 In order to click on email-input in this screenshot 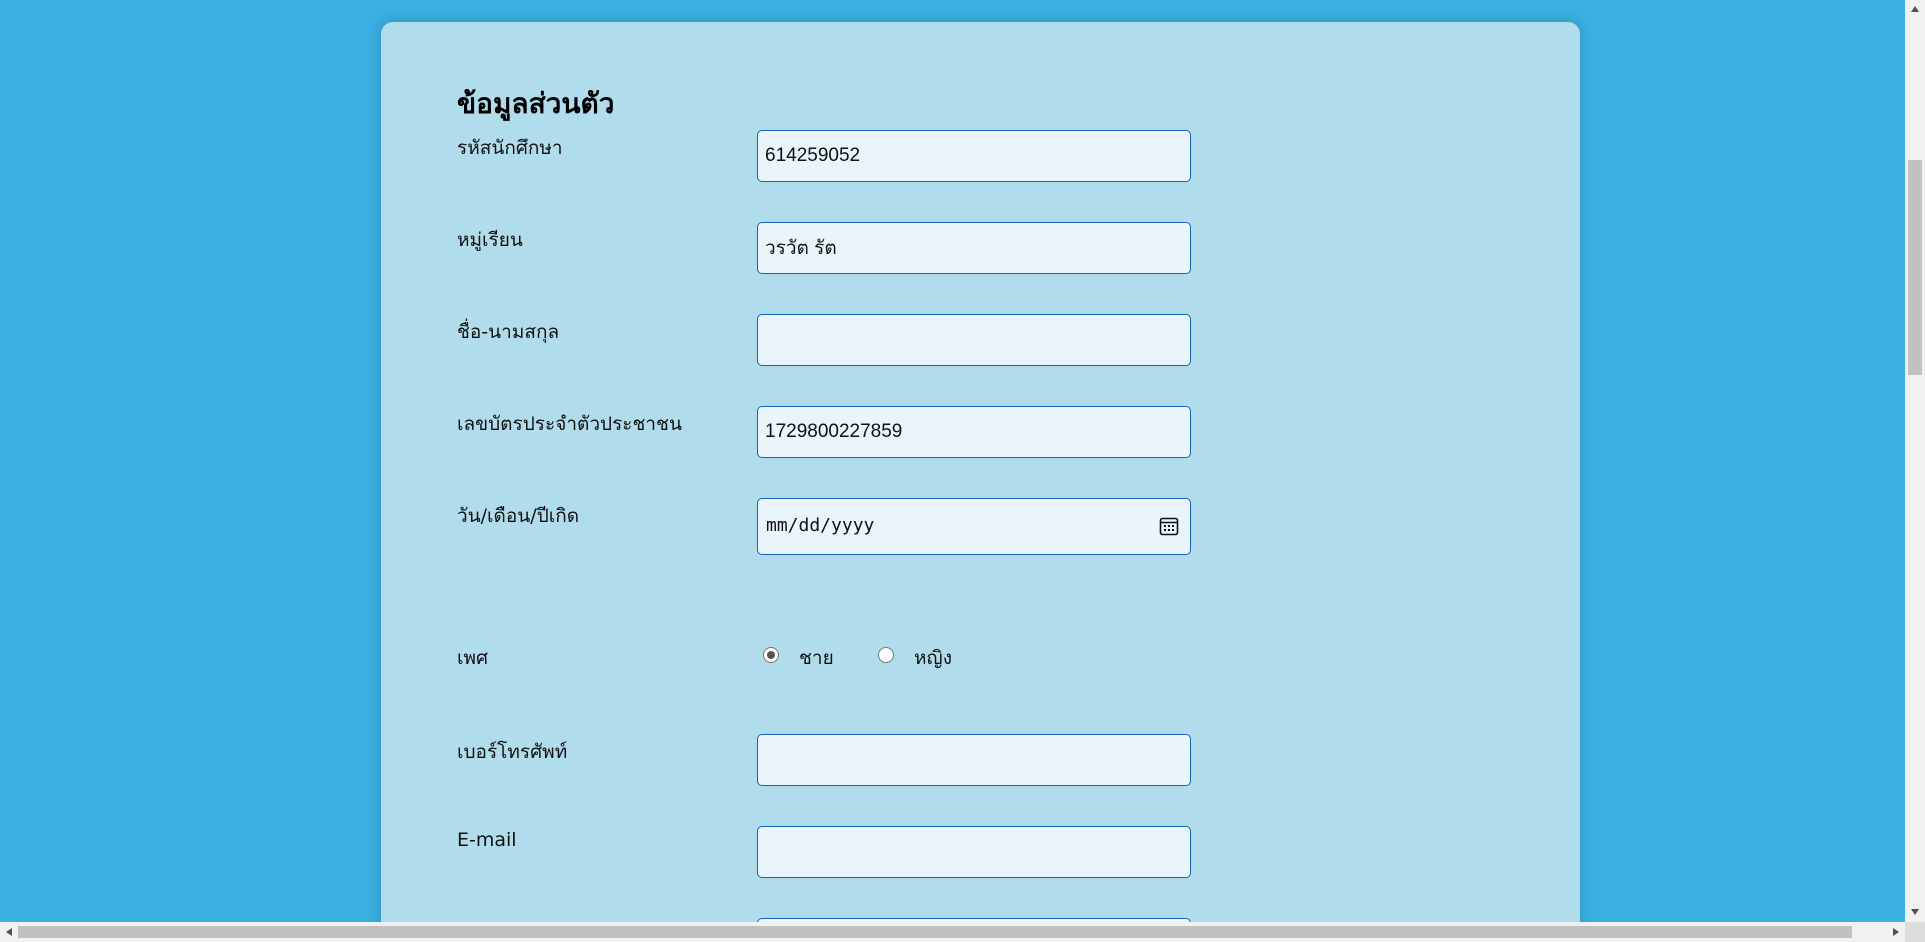, I will do `click(974, 852)`.